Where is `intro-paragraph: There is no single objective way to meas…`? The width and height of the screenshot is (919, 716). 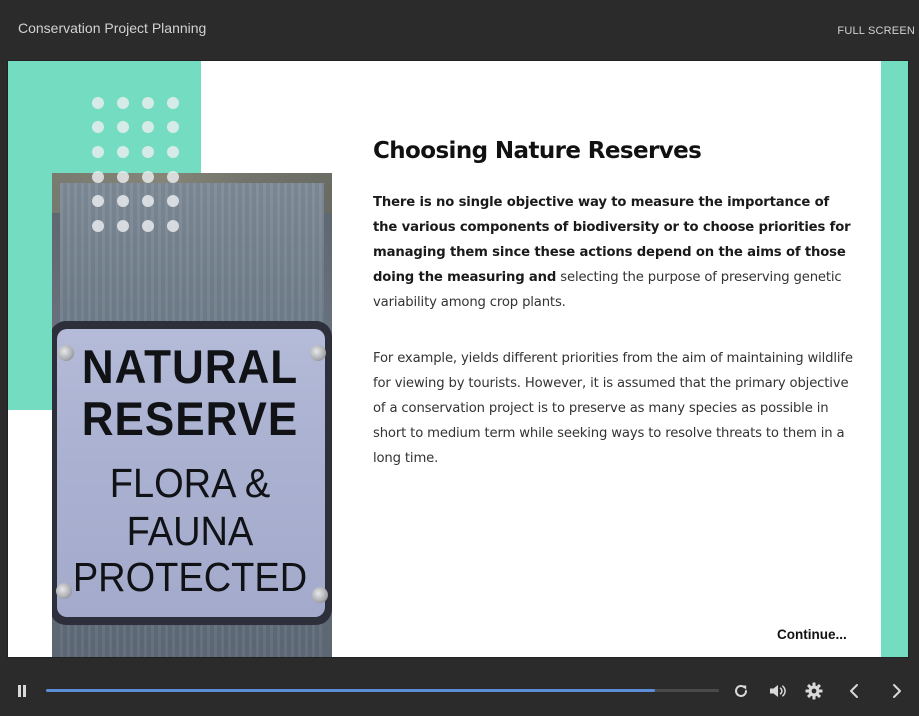 intro-paragraph: There is no single objective way to meas… is located at coordinates (615, 252).